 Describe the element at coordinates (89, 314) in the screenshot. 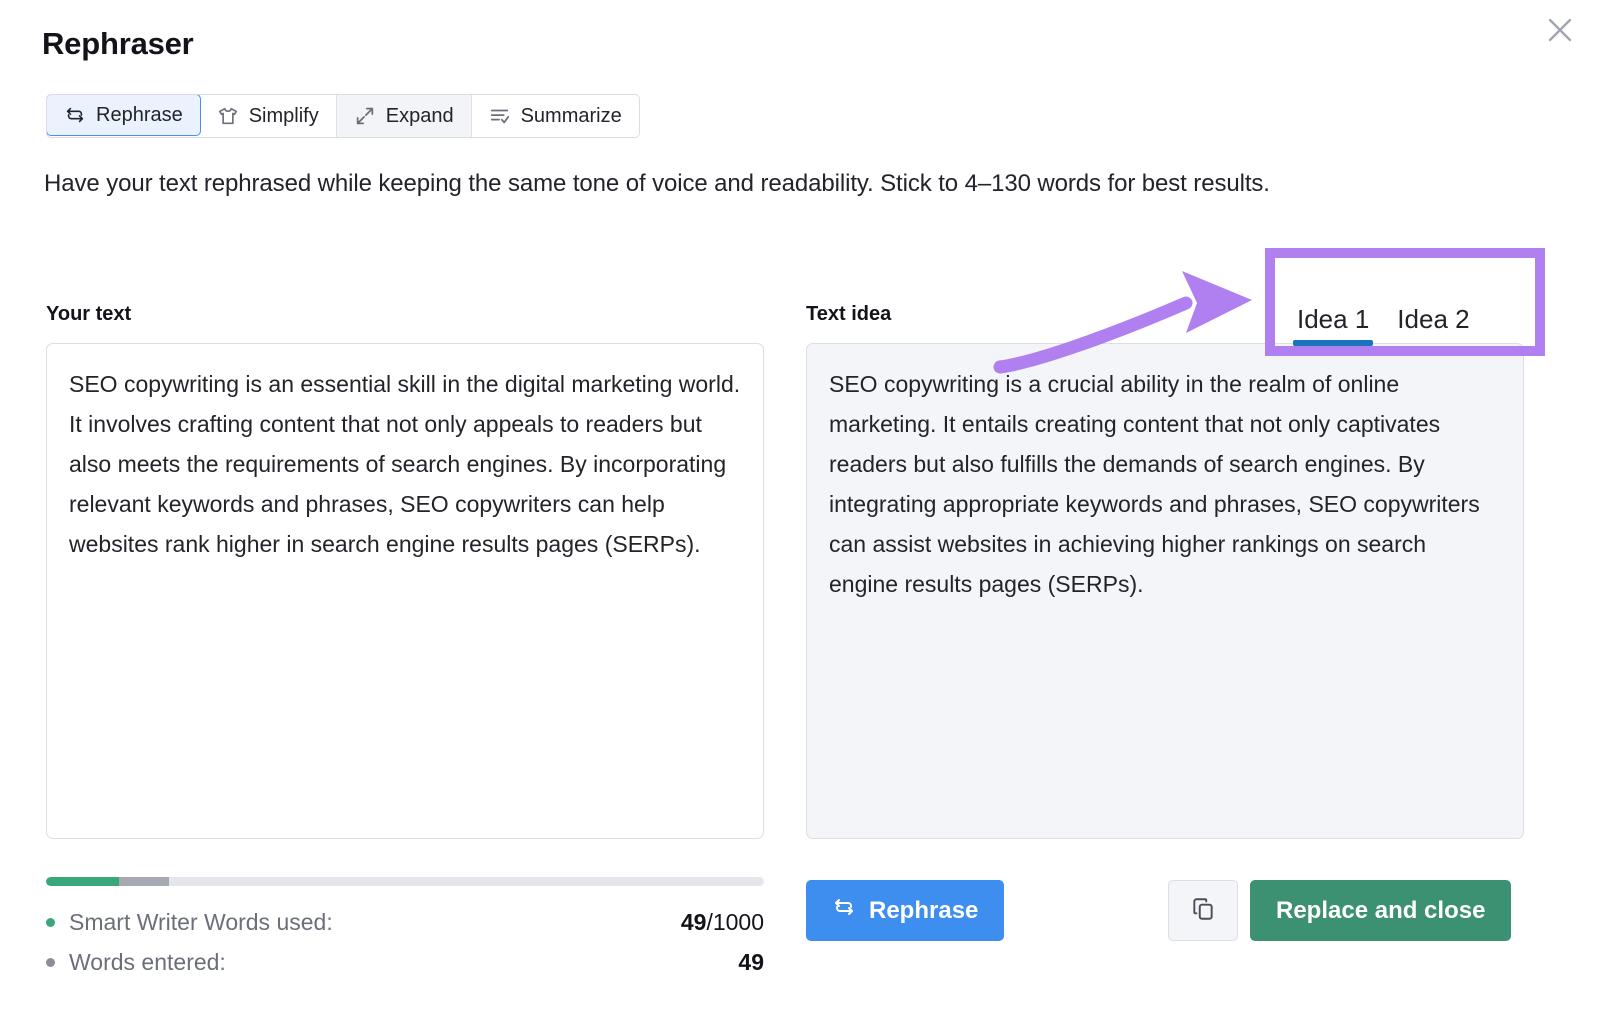

I see `your-text-label: Your text` at that location.